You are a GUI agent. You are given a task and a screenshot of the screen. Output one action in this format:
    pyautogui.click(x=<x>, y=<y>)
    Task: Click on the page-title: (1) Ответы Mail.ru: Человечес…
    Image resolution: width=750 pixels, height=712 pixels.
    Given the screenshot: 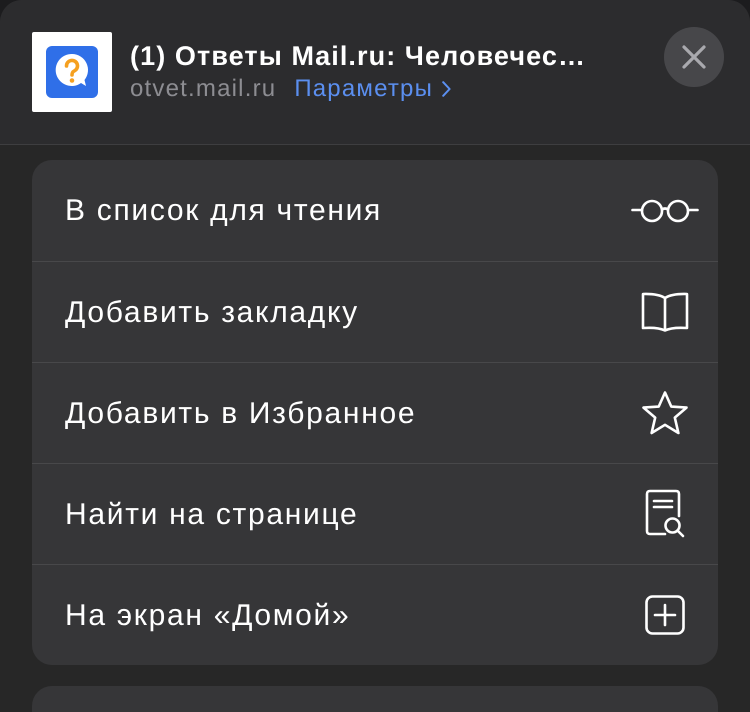 What is the action you would take?
    pyautogui.click(x=358, y=56)
    